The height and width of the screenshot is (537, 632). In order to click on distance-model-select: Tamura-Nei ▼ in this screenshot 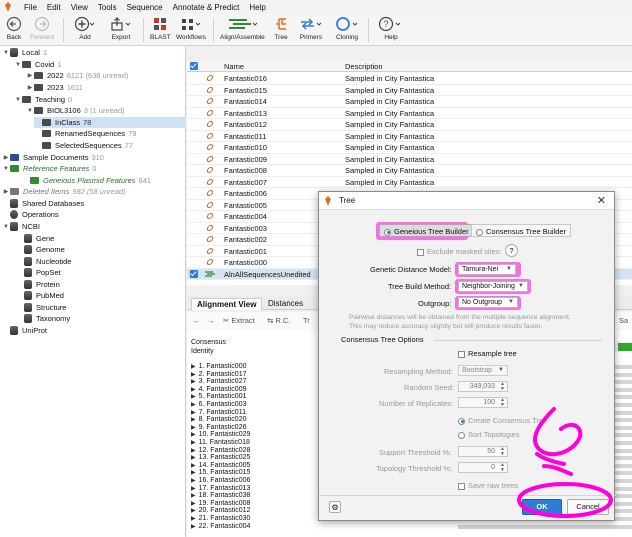, I will do `click(487, 269)`.